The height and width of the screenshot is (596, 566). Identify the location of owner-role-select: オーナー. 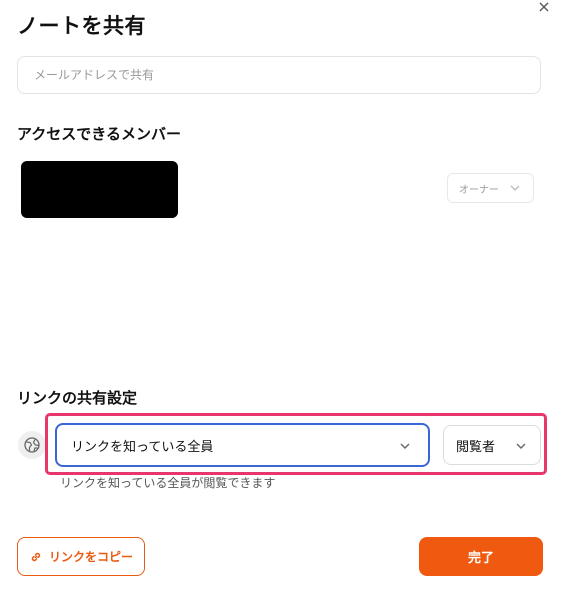
(490, 188).